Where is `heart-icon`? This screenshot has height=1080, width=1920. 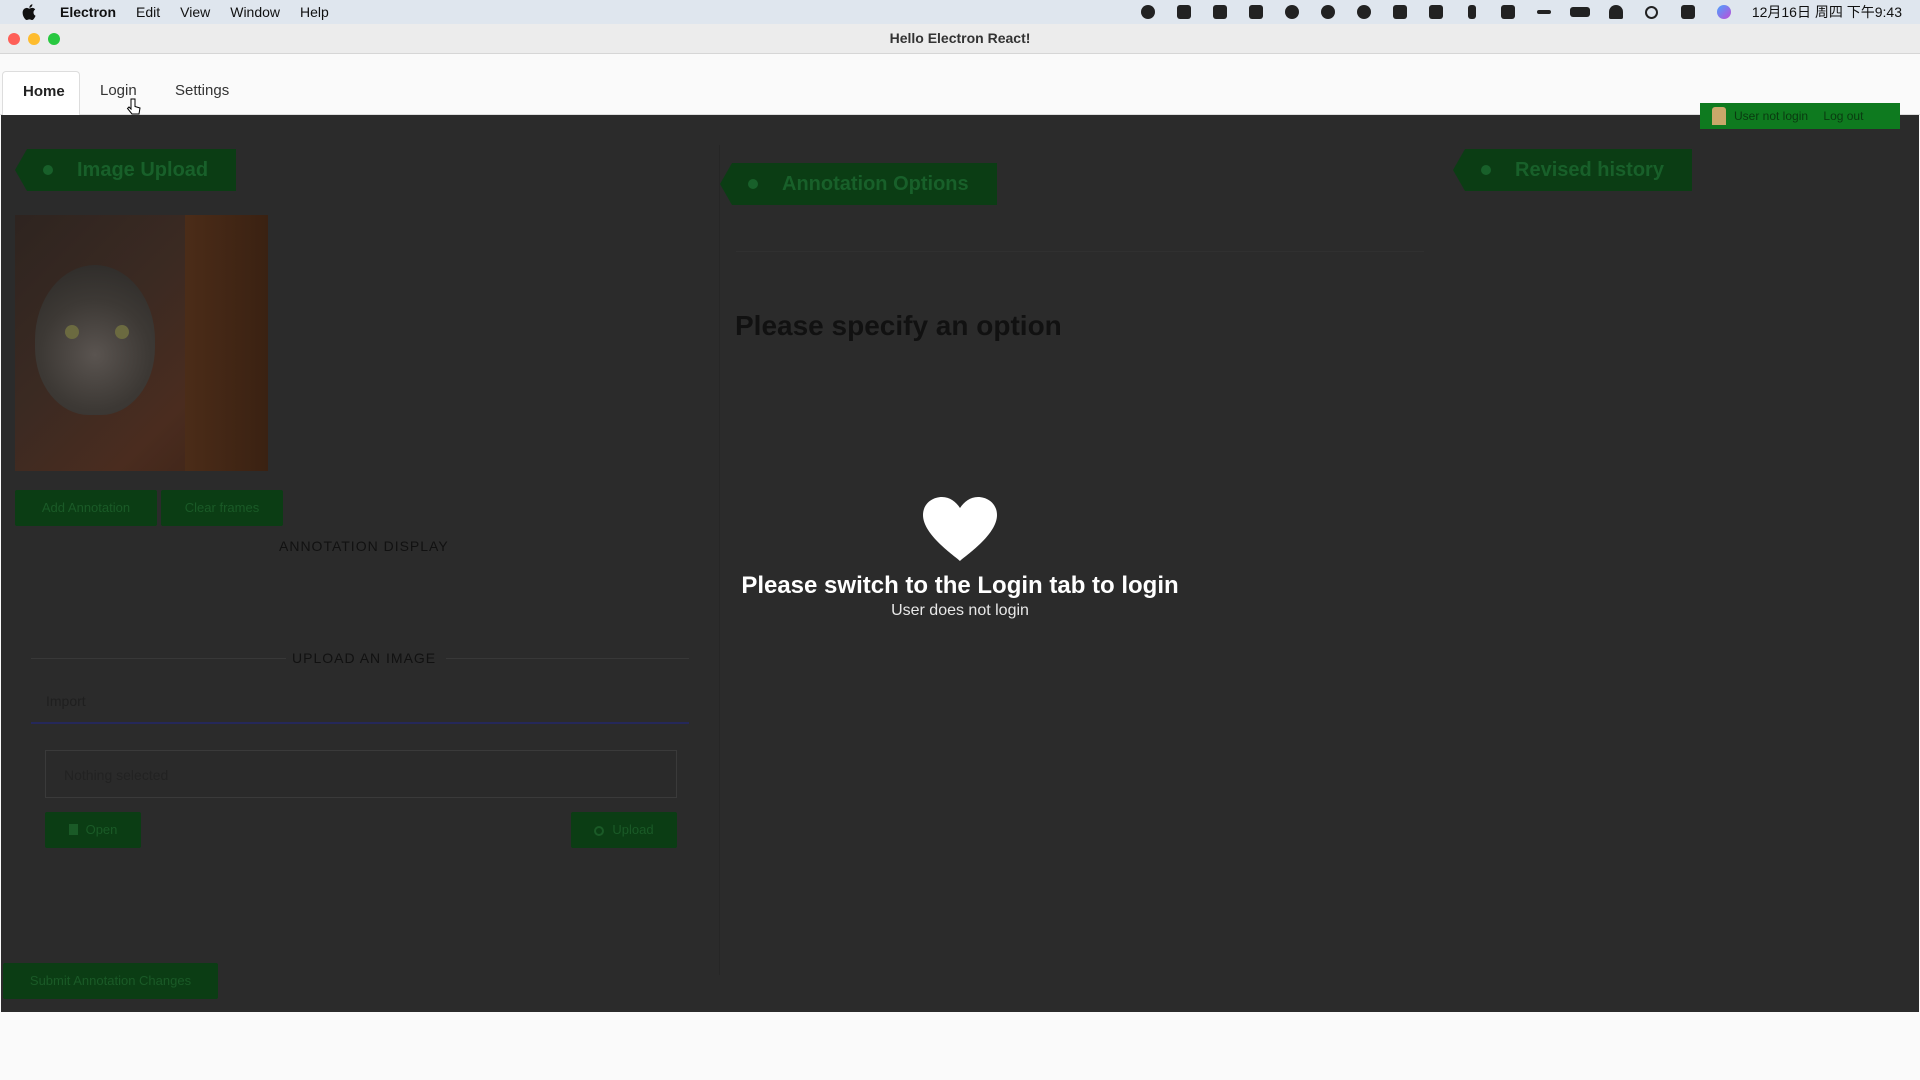 heart-icon is located at coordinates (960, 529).